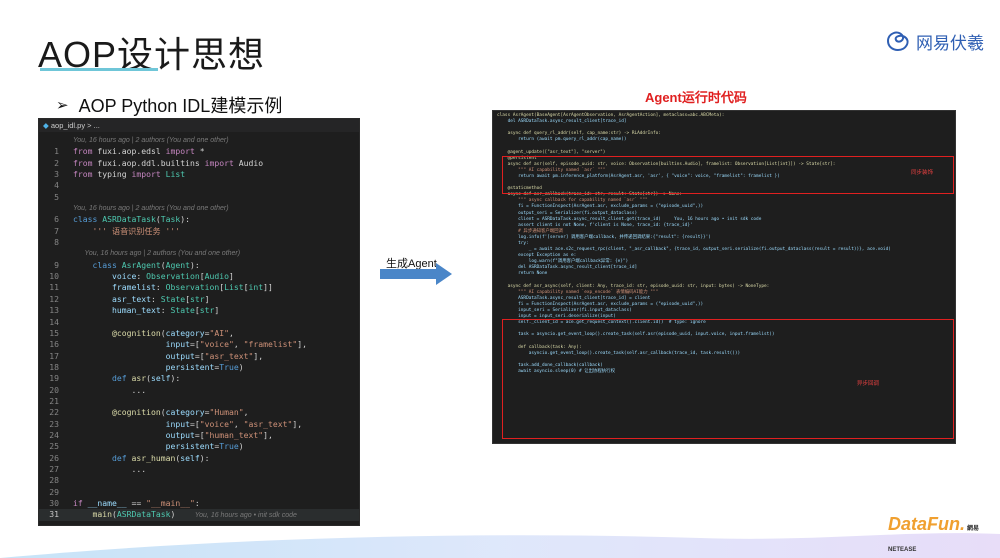 The image size is (1000, 558). What do you see at coordinates (54, 423) in the screenshot?
I see `line-number: 23` at bounding box center [54, 423].